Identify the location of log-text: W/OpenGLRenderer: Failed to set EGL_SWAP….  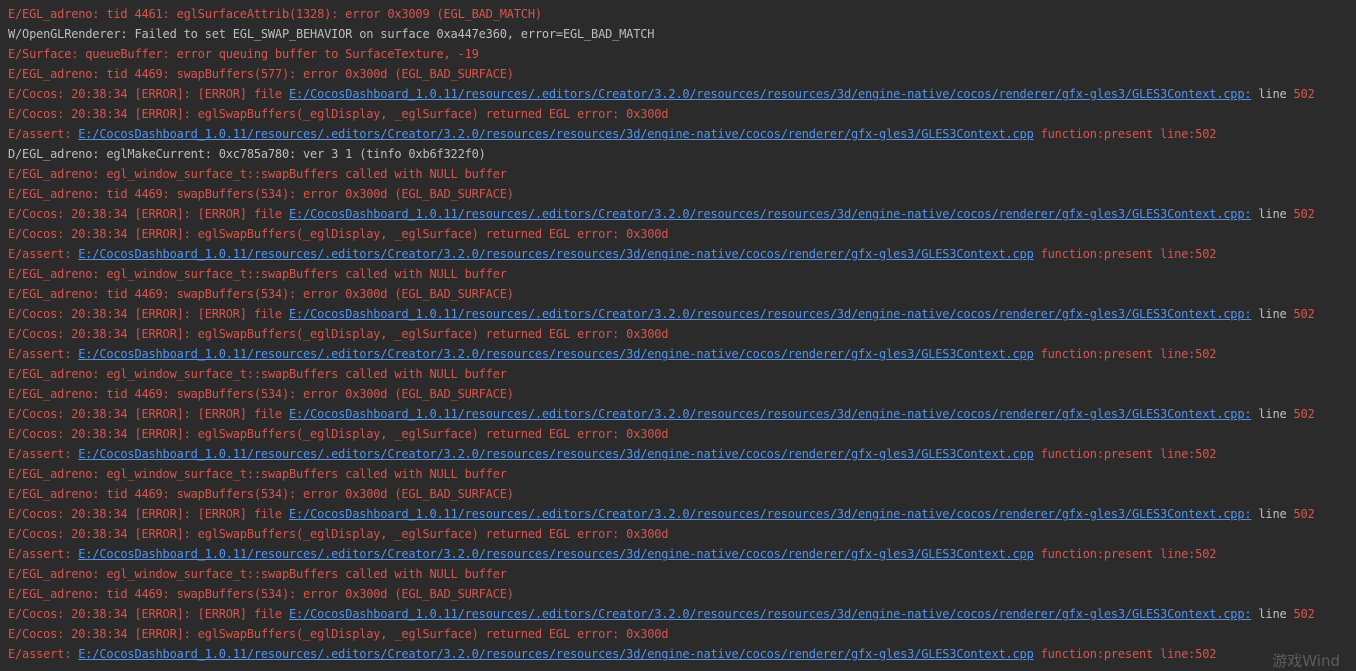
(331, 34).